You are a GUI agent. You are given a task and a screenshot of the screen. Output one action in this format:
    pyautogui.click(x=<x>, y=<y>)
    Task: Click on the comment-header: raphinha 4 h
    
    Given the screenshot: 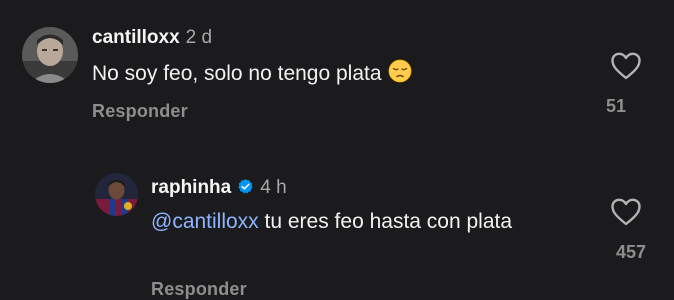 What is the action you would take?
    pyautogui.click(x=219, y=188)
    